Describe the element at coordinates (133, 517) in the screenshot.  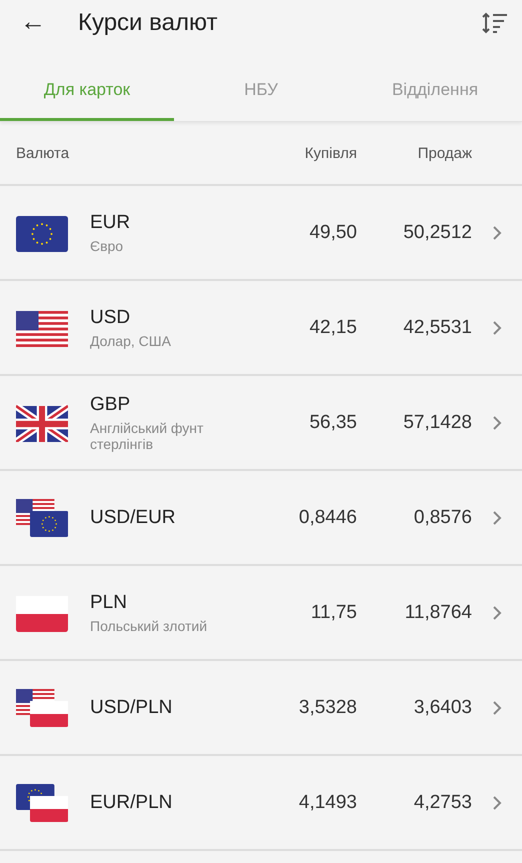
I see `currency-code: USD/EUR` at that location.